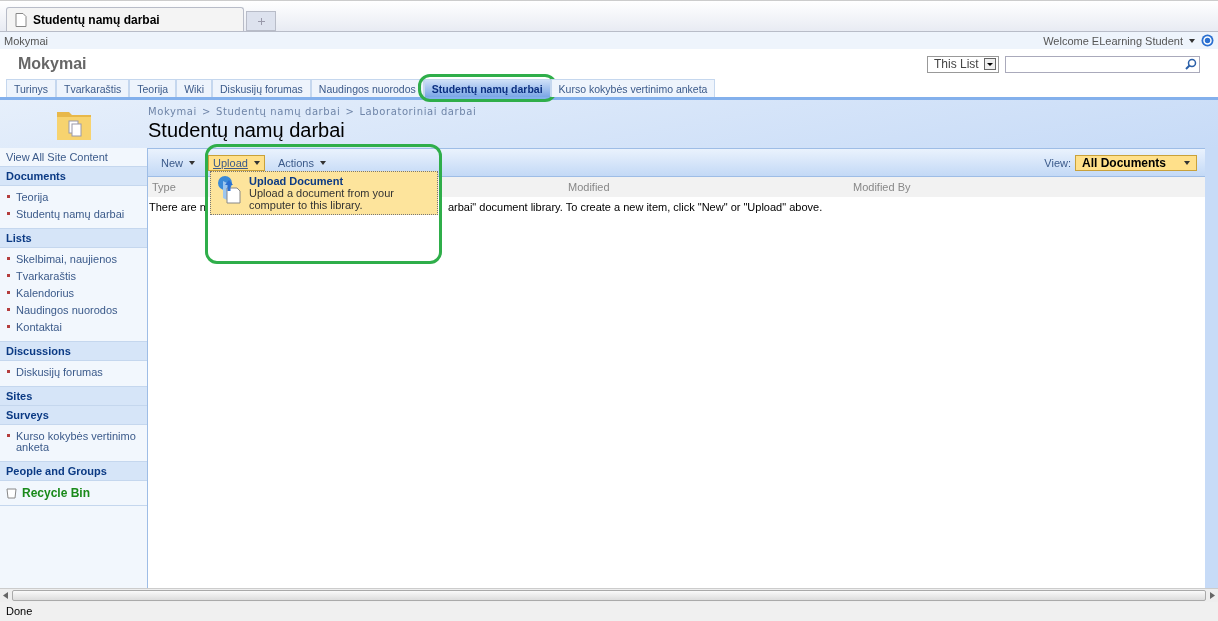 The height and width of the screenshot is (621, 1218). I want to click on sidebar-item: Kalendorius, so click(73, 293).